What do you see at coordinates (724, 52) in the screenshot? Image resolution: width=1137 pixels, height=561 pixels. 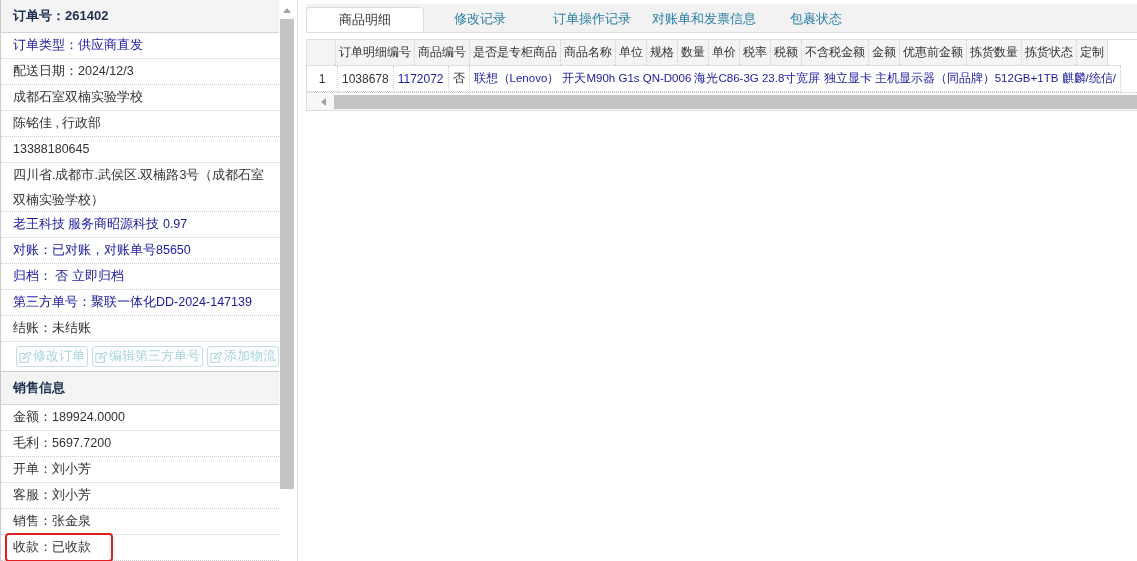 I see `column-header: 单价` at bounding box center [724, 52].